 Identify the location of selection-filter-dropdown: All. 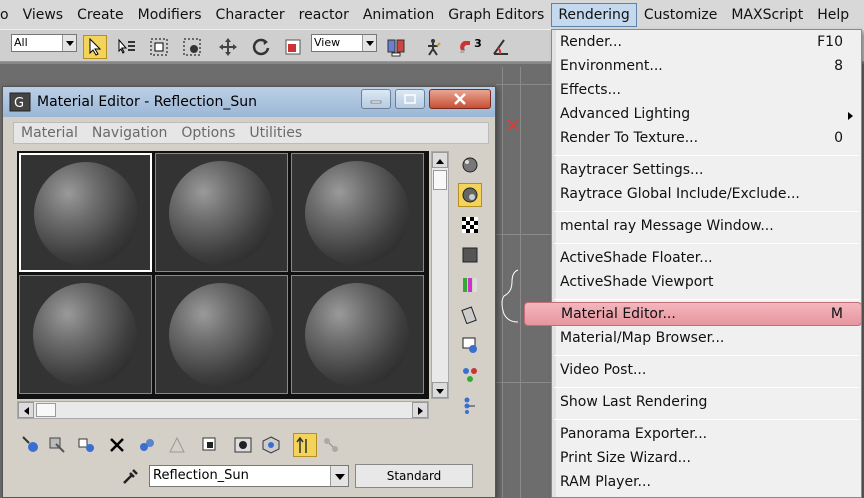
(44, 43).